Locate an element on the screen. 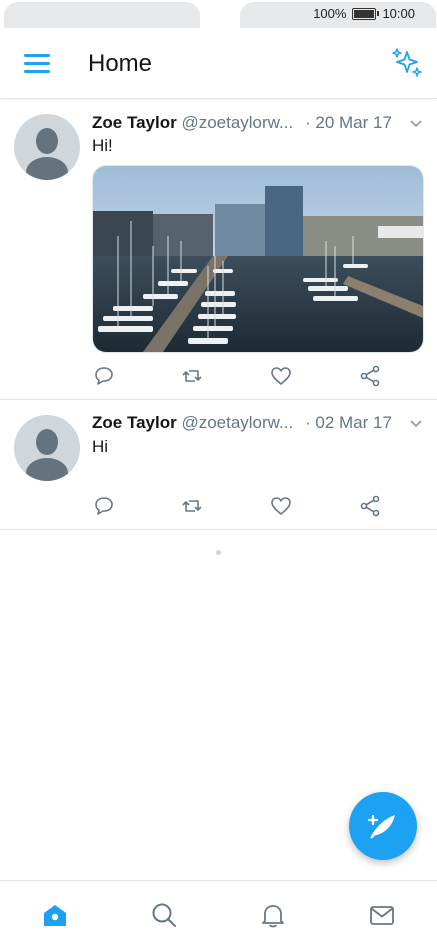  tweet-text: Hi is located at coordinates (100, 446).